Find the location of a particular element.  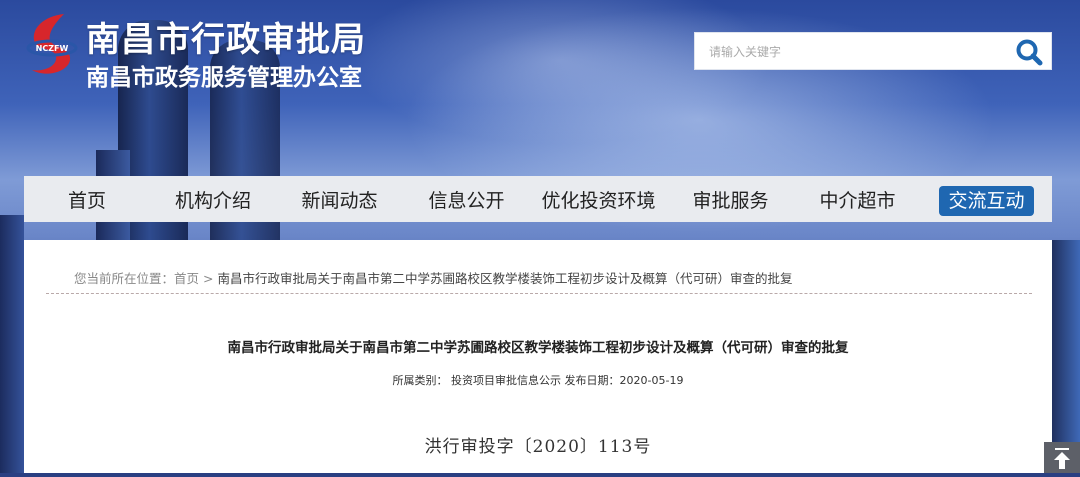

dashed-divider is located at coordinates (539, 293).